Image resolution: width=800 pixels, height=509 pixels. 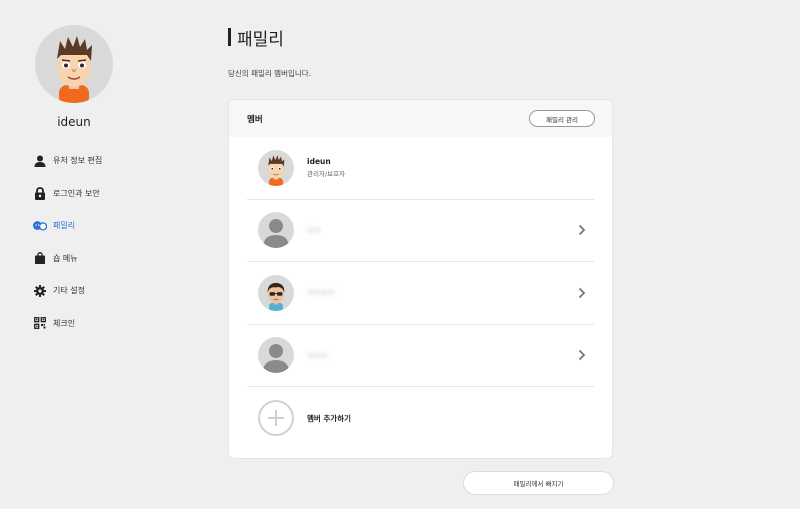 I want to click on page-subtitle: 당신의 패밀리 멤버입니다., so click(x=270, y=73).